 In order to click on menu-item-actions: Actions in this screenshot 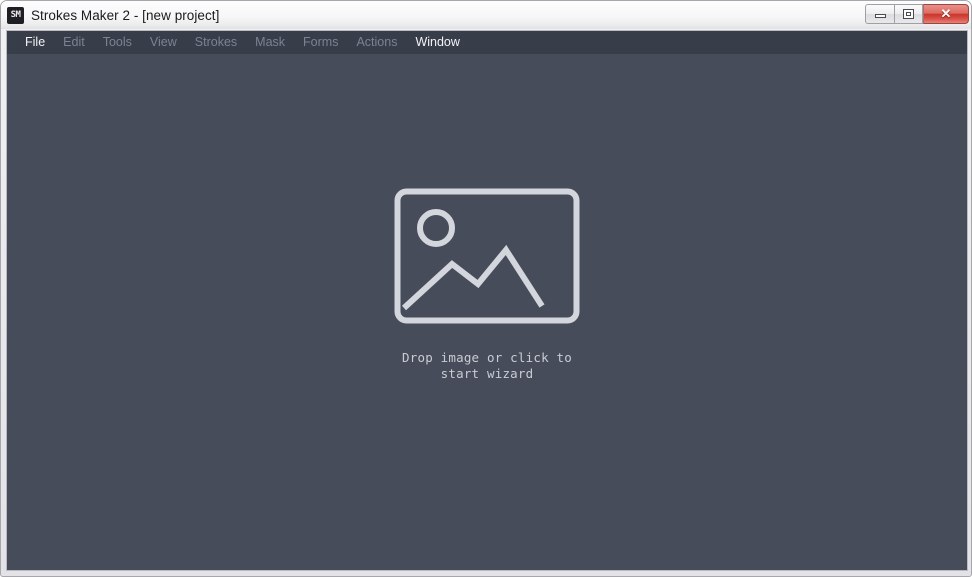, I will do `click(377, 42)`.